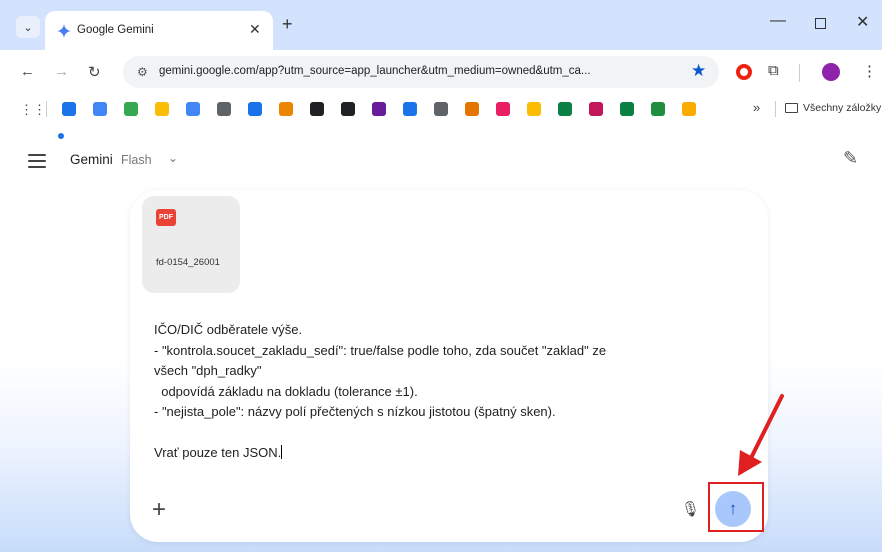  What do you see at coordinates (166, 217) in the screenshot?
I see `pdf-icon: PDF` at bounding box center [166, 217].